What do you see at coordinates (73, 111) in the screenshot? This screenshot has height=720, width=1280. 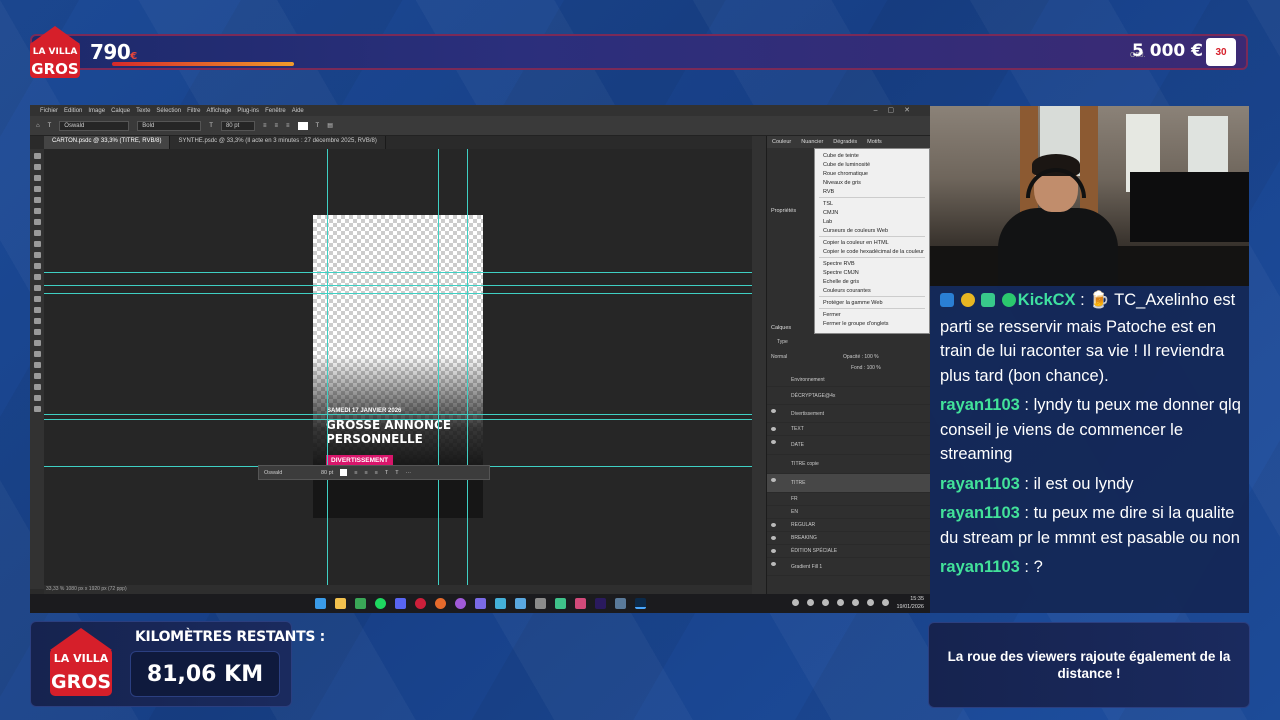 I see `menu-item: Edition` at bounding box center [73, 111].